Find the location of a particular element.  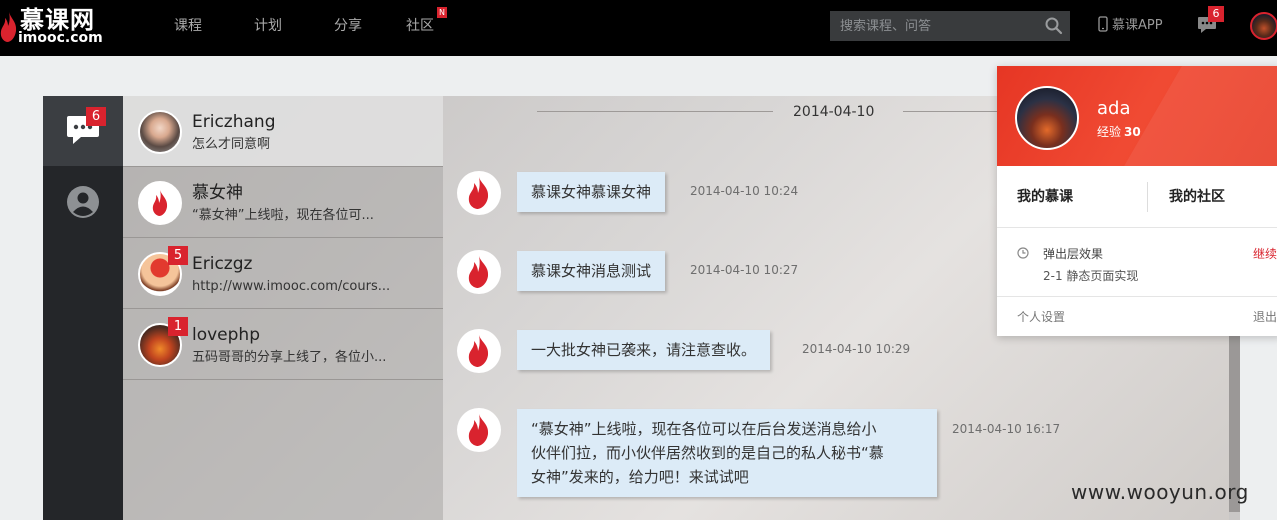

conversation-preview: 怎么才同意啊 is located at coordinates (231, 144).